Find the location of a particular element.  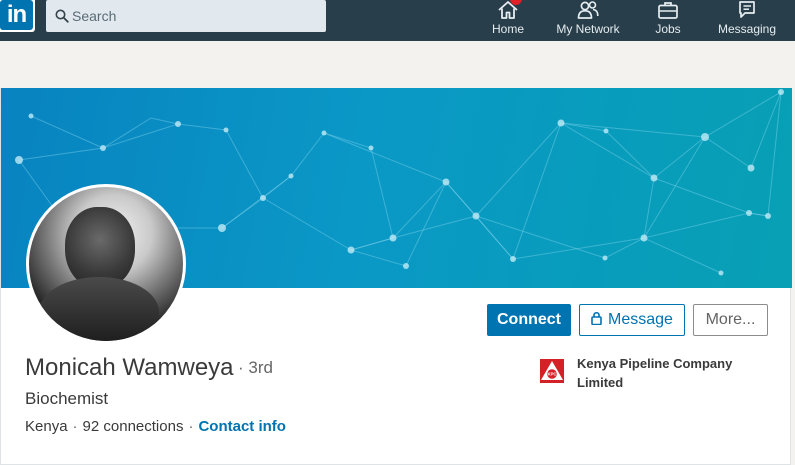

company-logo-icon: KPC is located at coordinates (552, 371).